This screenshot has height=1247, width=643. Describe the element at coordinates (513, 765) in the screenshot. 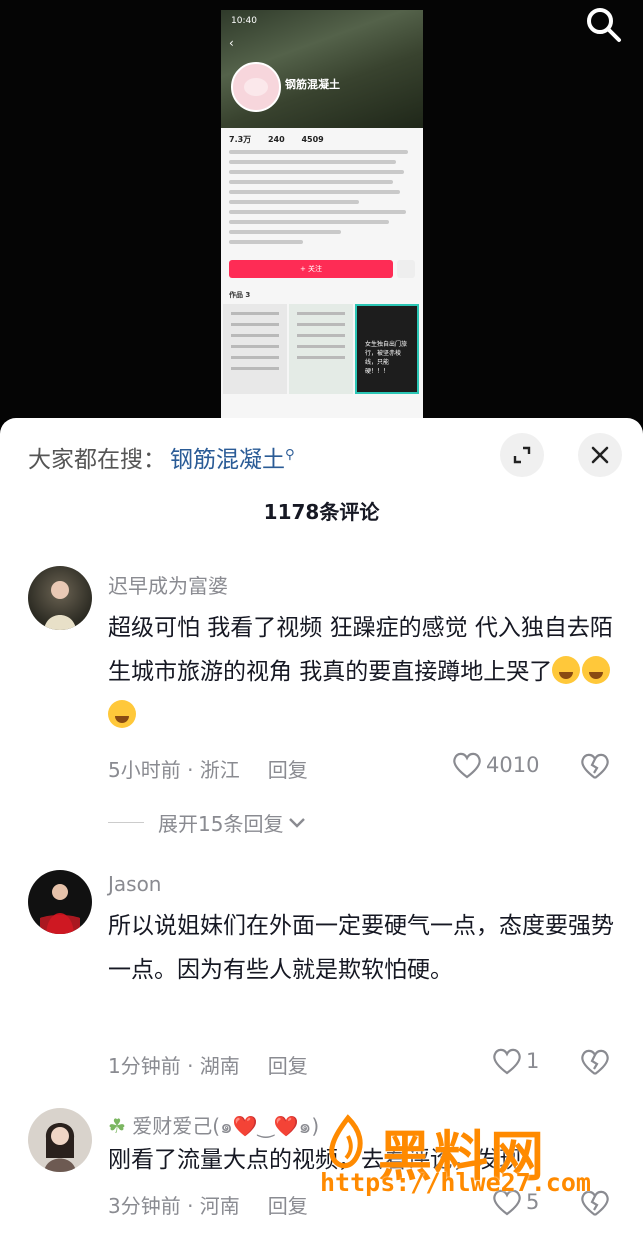

I see `like-count: 4010` at that location.